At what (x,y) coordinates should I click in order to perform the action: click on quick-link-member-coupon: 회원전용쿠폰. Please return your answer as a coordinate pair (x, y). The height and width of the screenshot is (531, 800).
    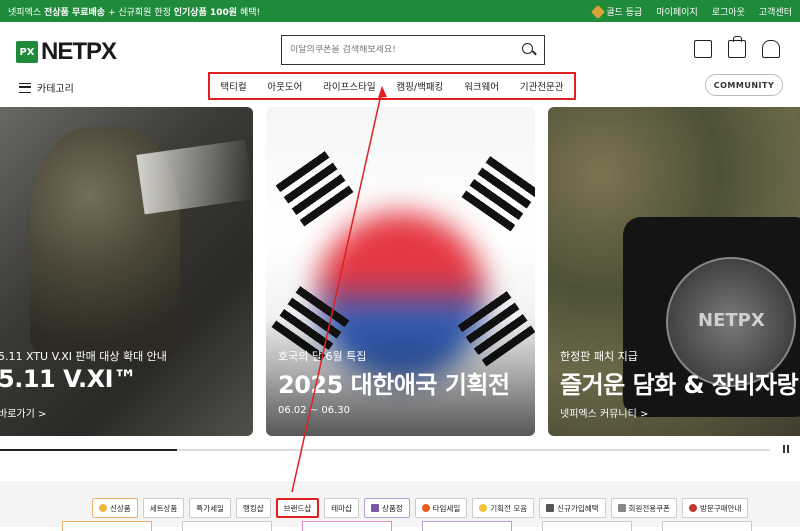
    Looking at the image, I should click on (643, 508).